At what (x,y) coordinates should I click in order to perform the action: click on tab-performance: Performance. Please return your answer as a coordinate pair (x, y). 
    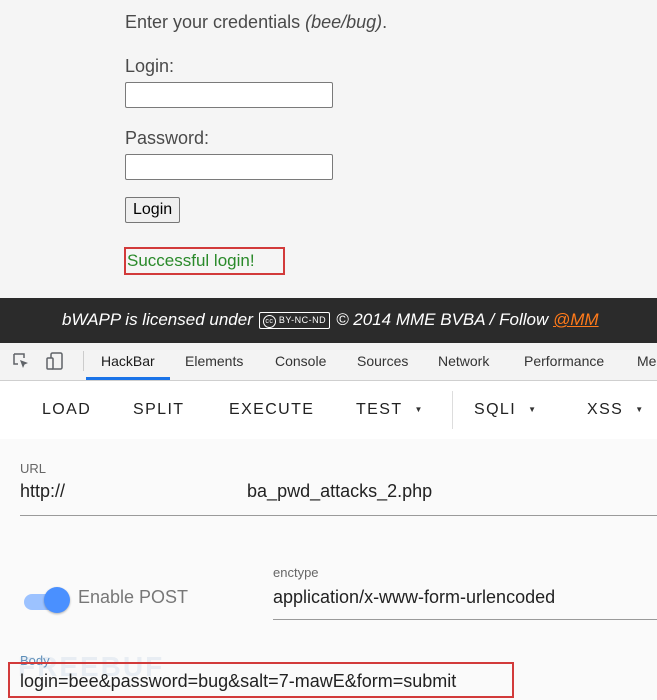
    Looking at the image, I should click on (564, 361).